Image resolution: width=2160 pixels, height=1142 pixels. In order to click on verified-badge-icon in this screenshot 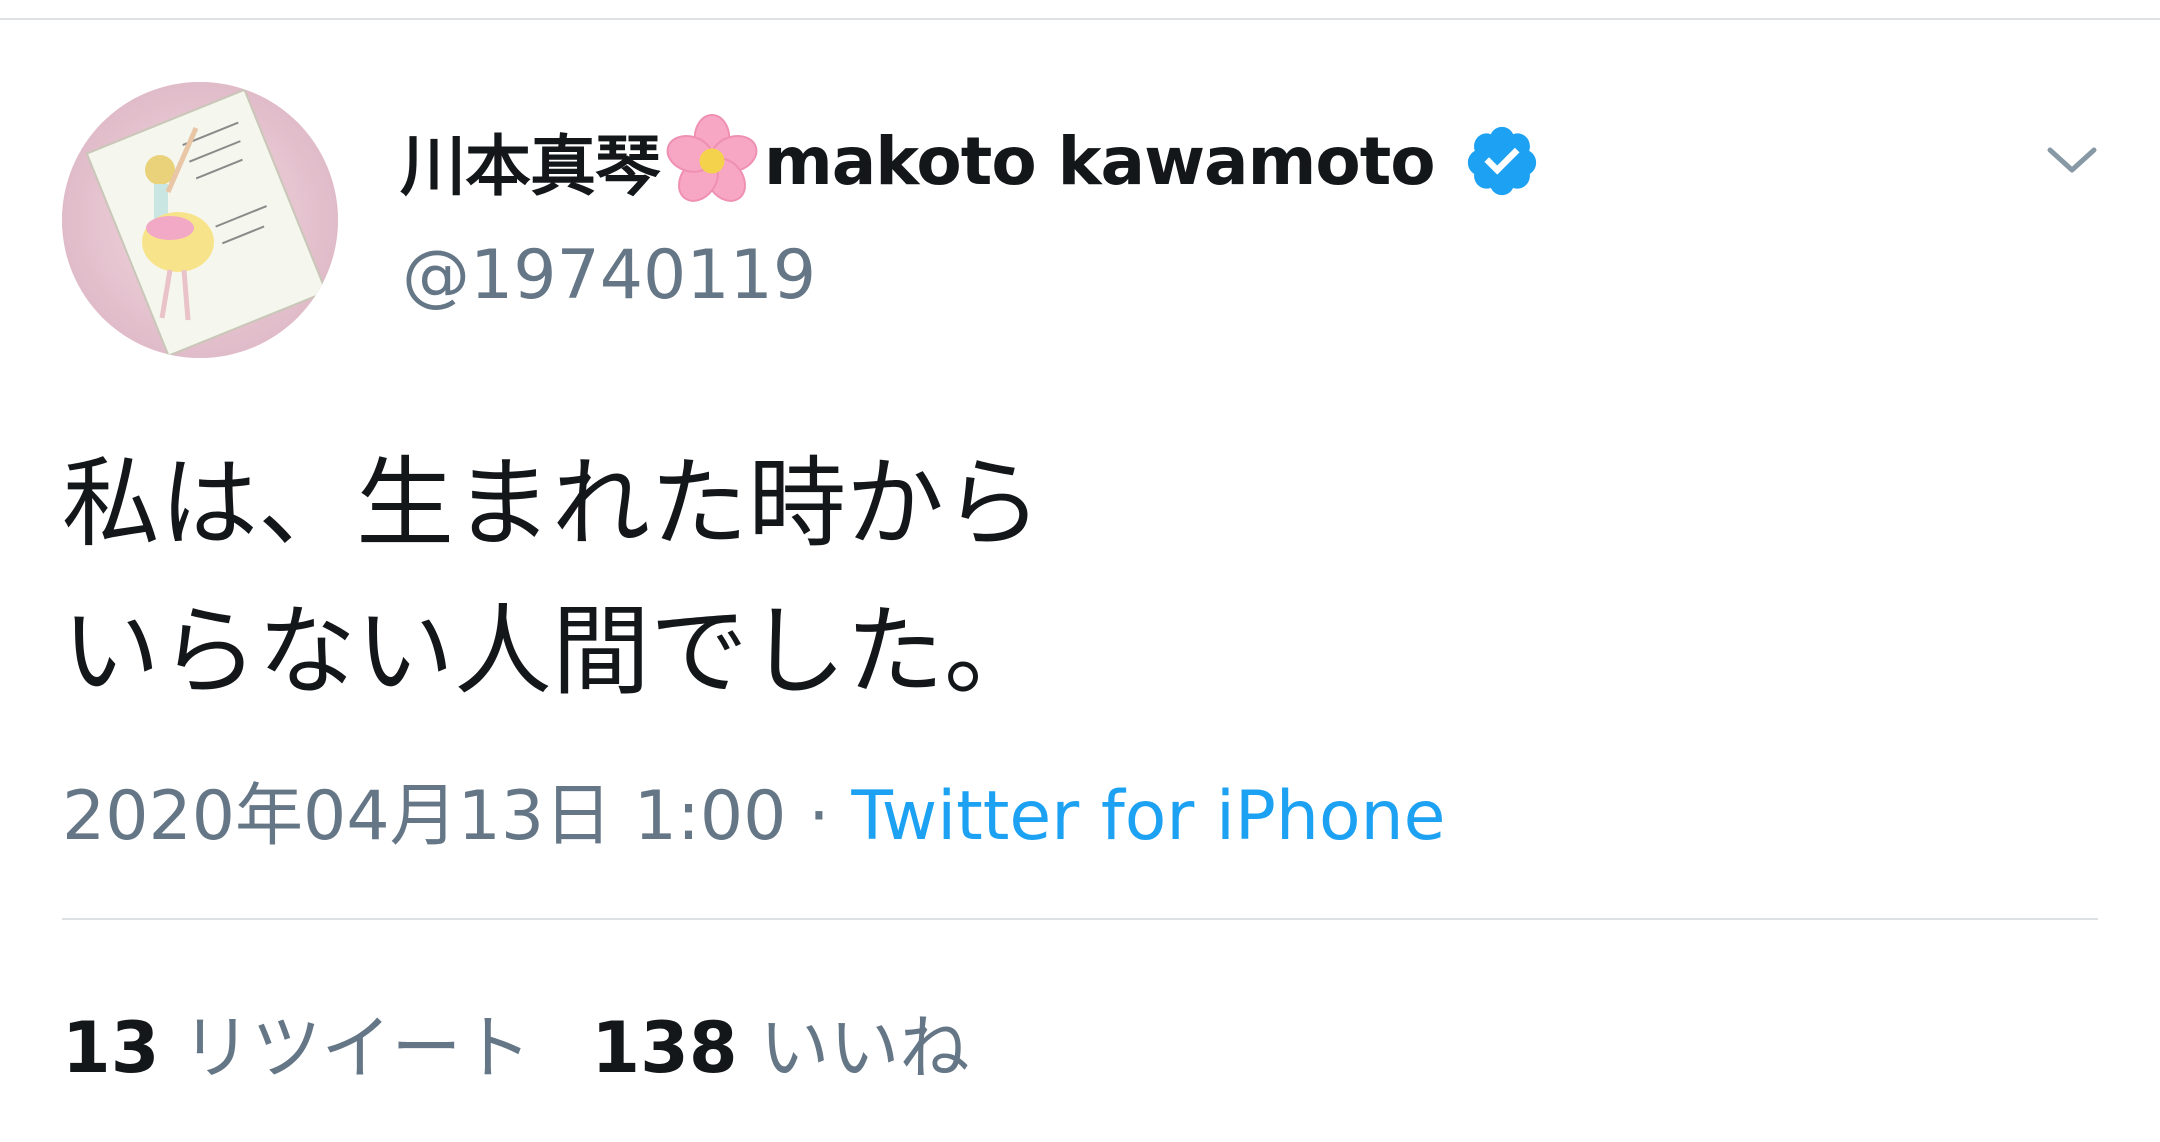, I will do `click(1501, 161)`.